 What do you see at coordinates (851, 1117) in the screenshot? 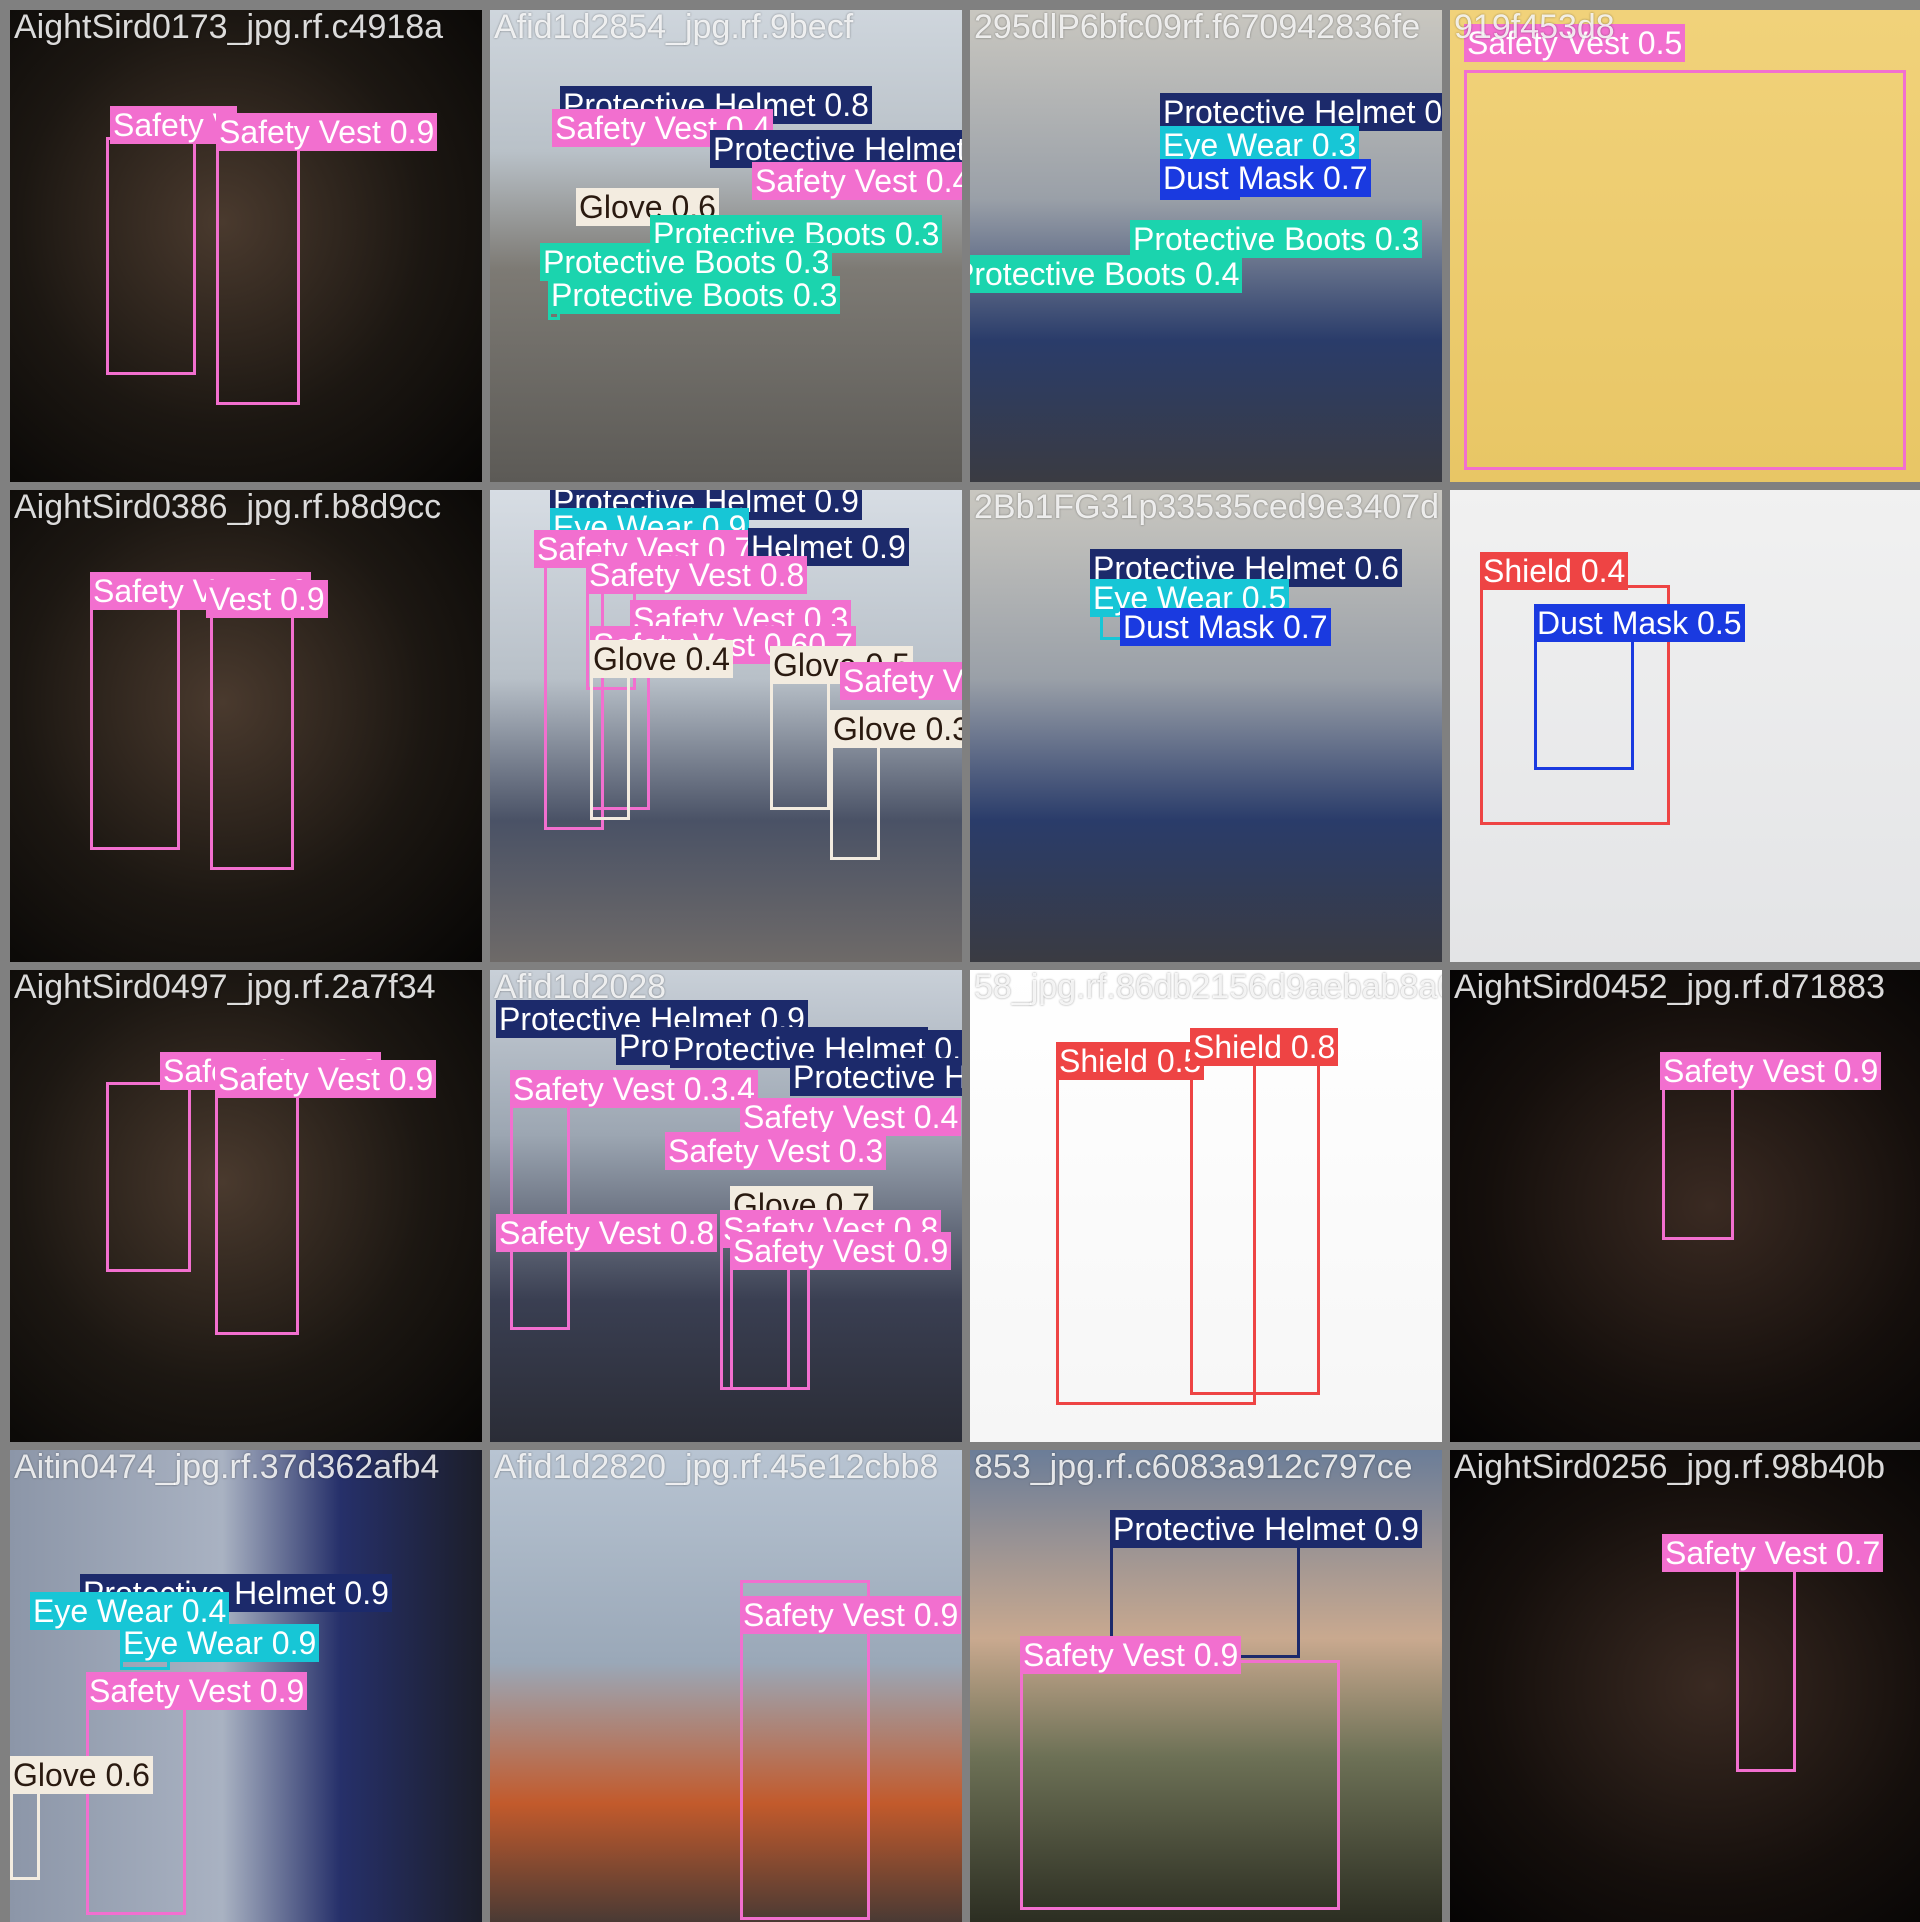
I see `detection-label: Safety Vest 0.4` at bounding box center [851, 1117].